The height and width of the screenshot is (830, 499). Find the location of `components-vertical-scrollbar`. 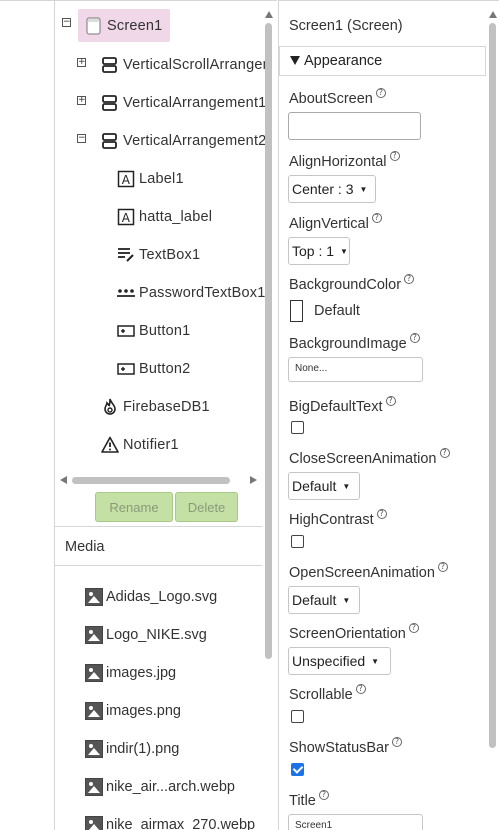

components-vertical-scrollbar is located at coordinates (268, 341).